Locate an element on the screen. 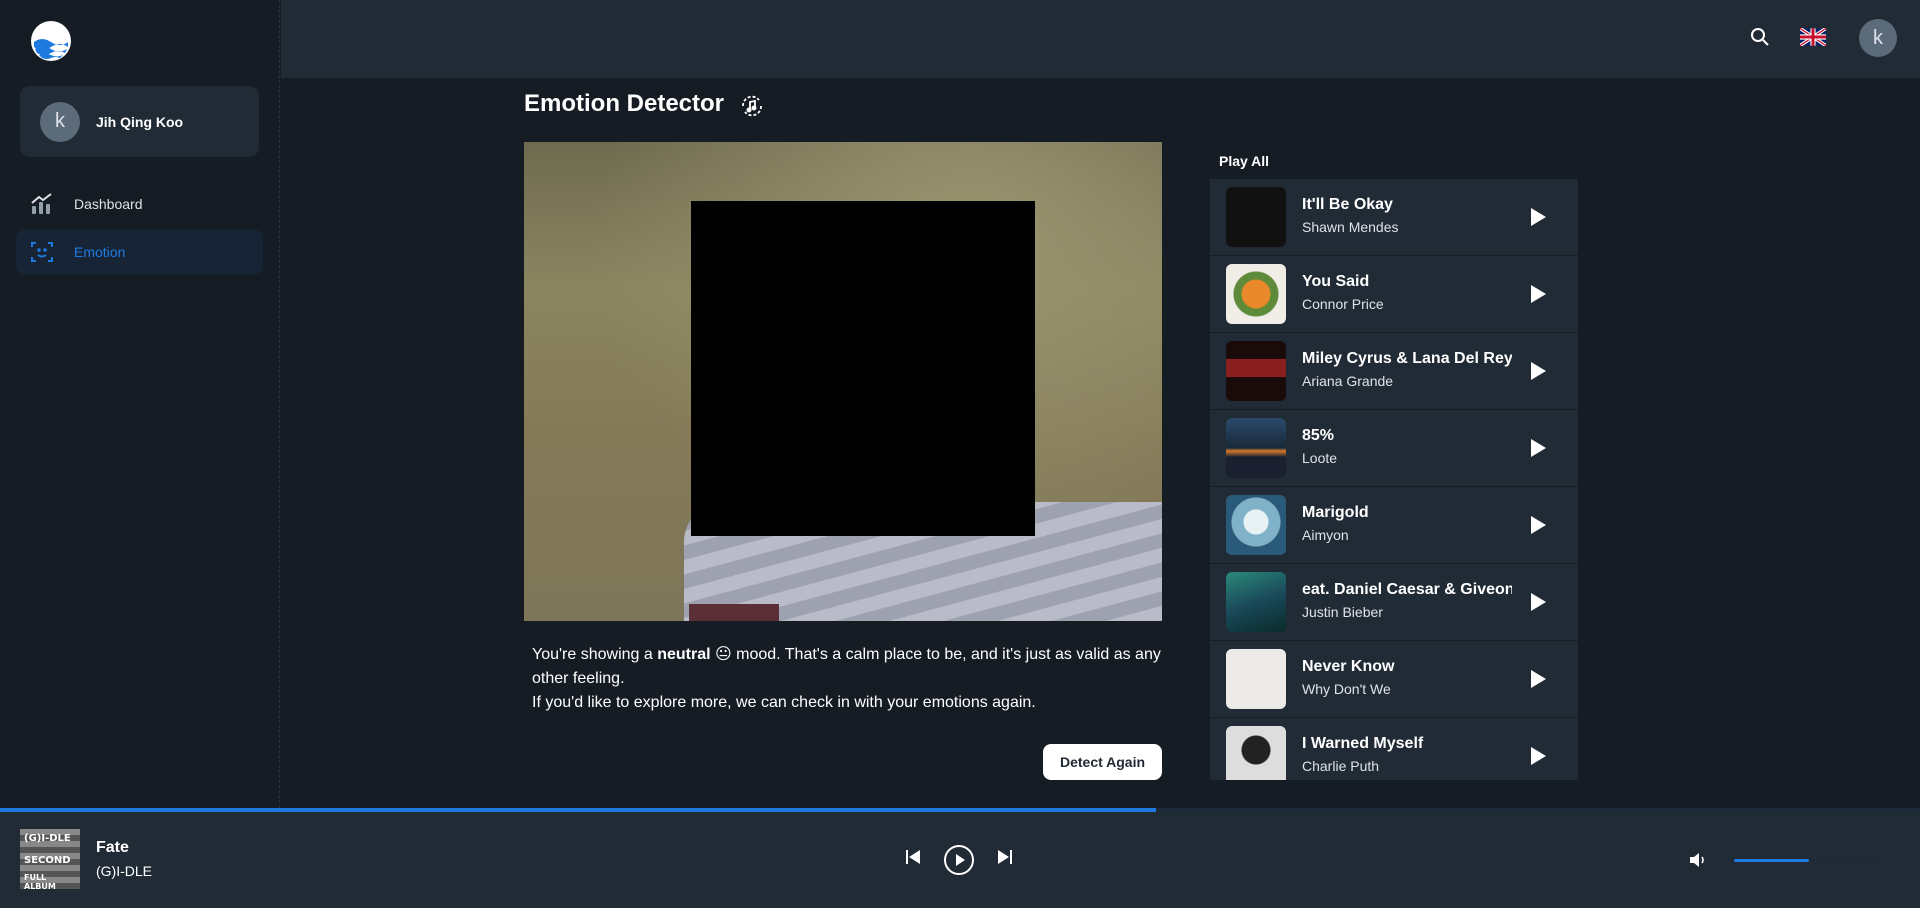 This screenshot has height=908, width=1920. track-artist: Shawn Mendes is located at coordinates (1350, 227).